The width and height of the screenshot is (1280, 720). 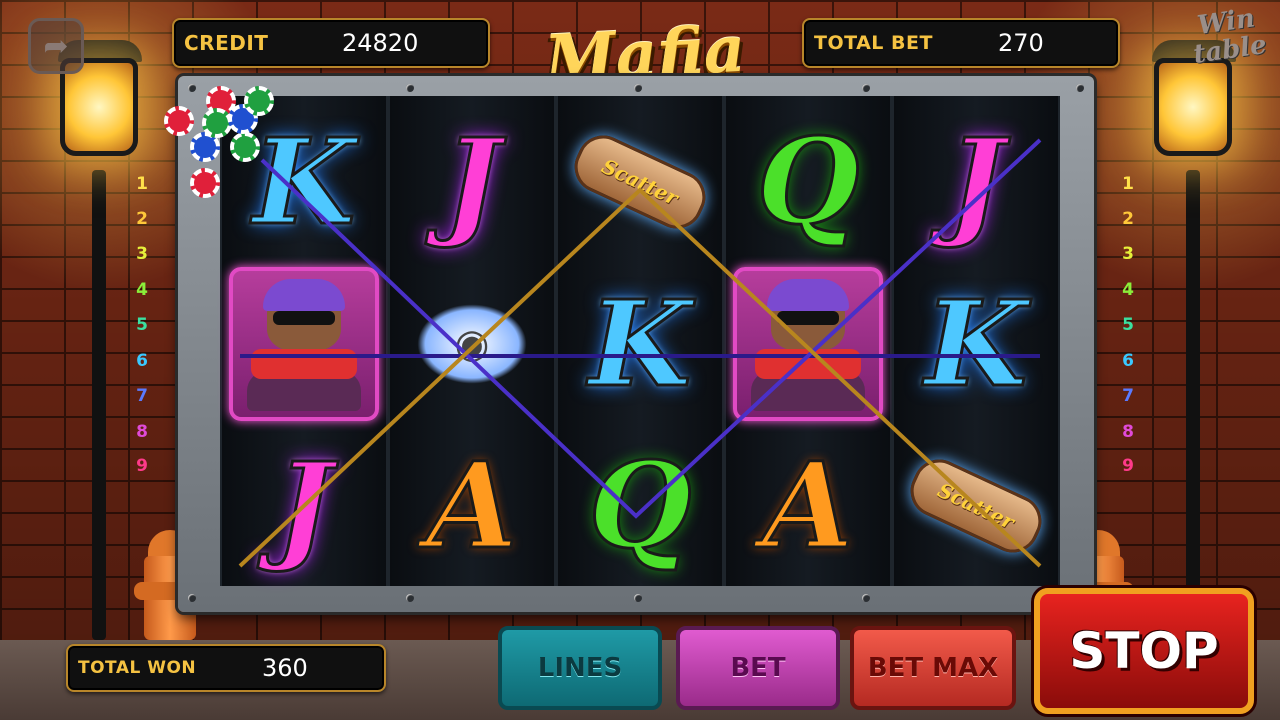 What do you see at coordinates (1144, 651) in the screenshot?
I see `stop-button: STOP` at bounding box center [1144, 651].